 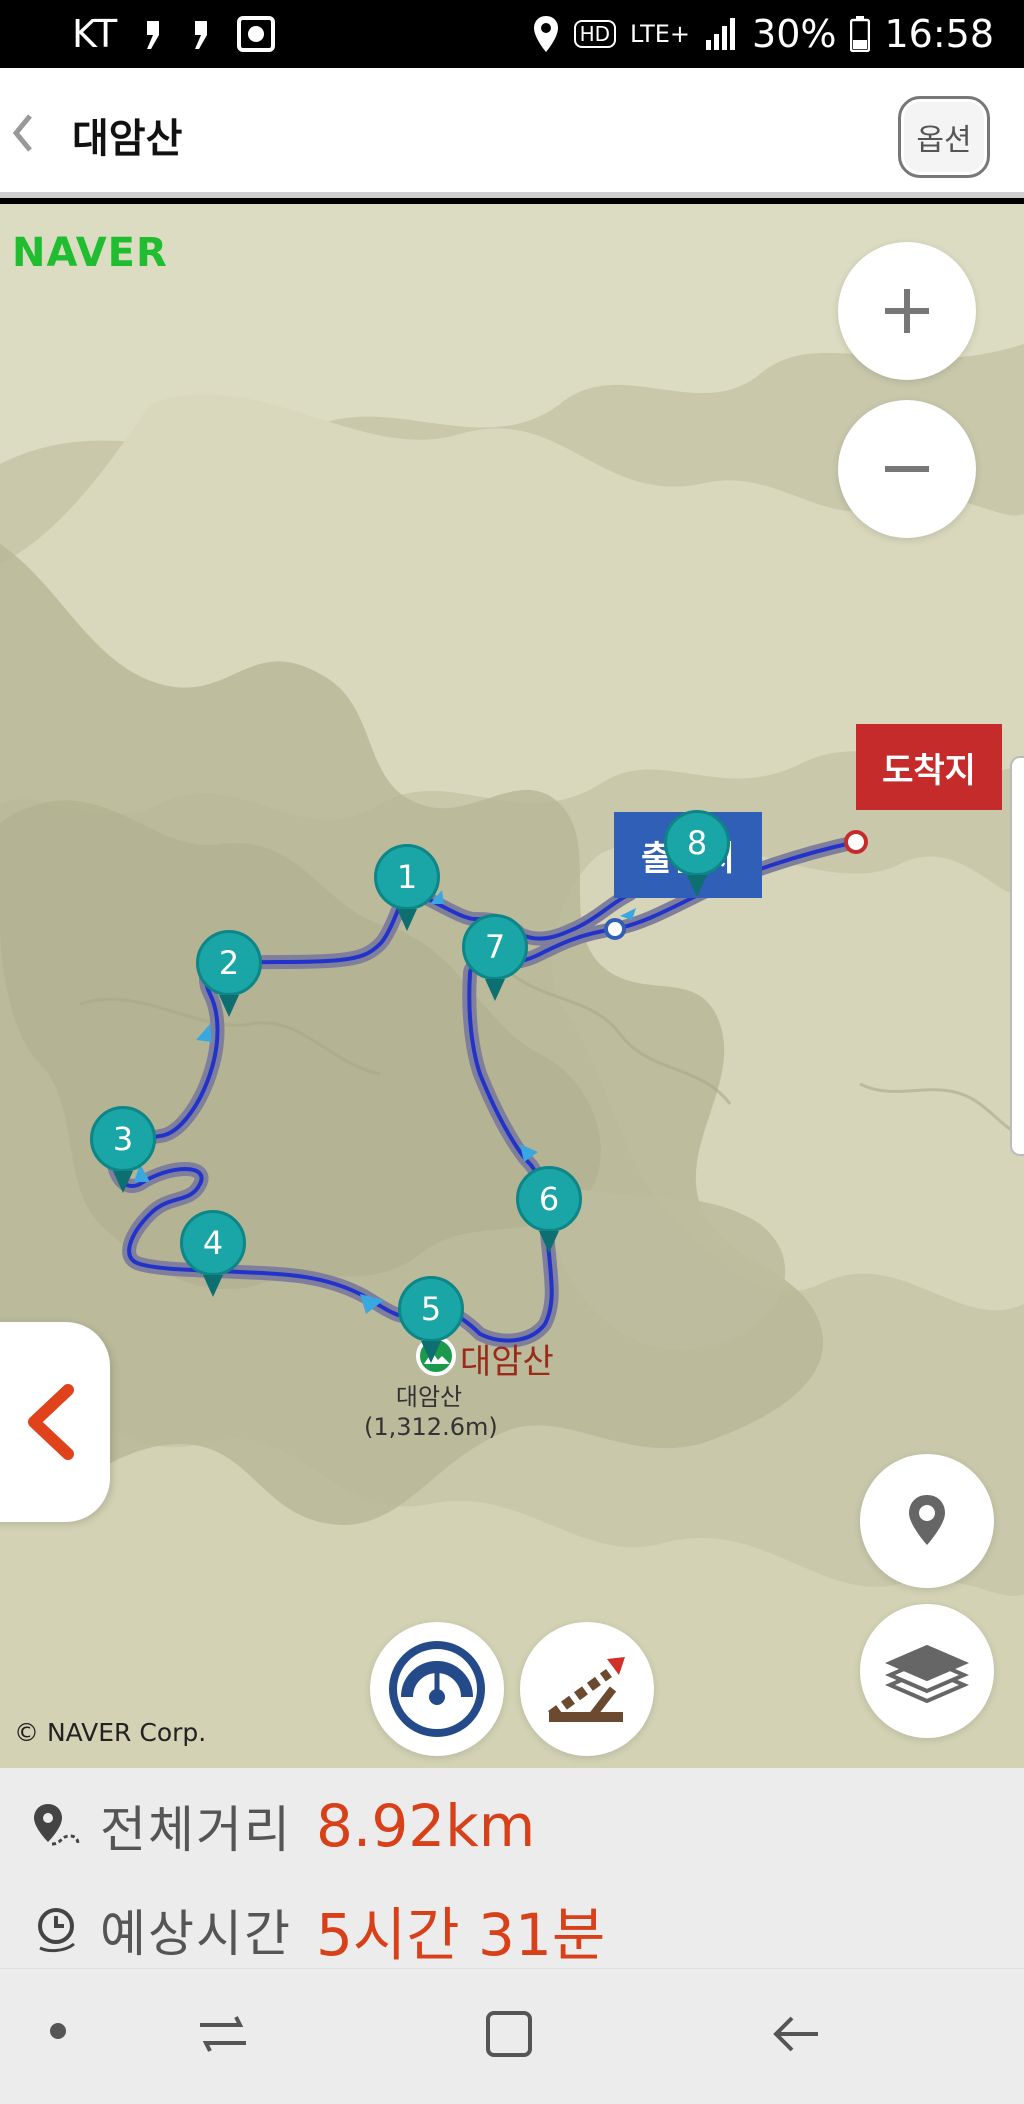 What do you see at coordinates (431, 1412) in the screenshot?
I see `peak-info: 대암산 (1,312.6m)` at bounding box center [431, 1412].